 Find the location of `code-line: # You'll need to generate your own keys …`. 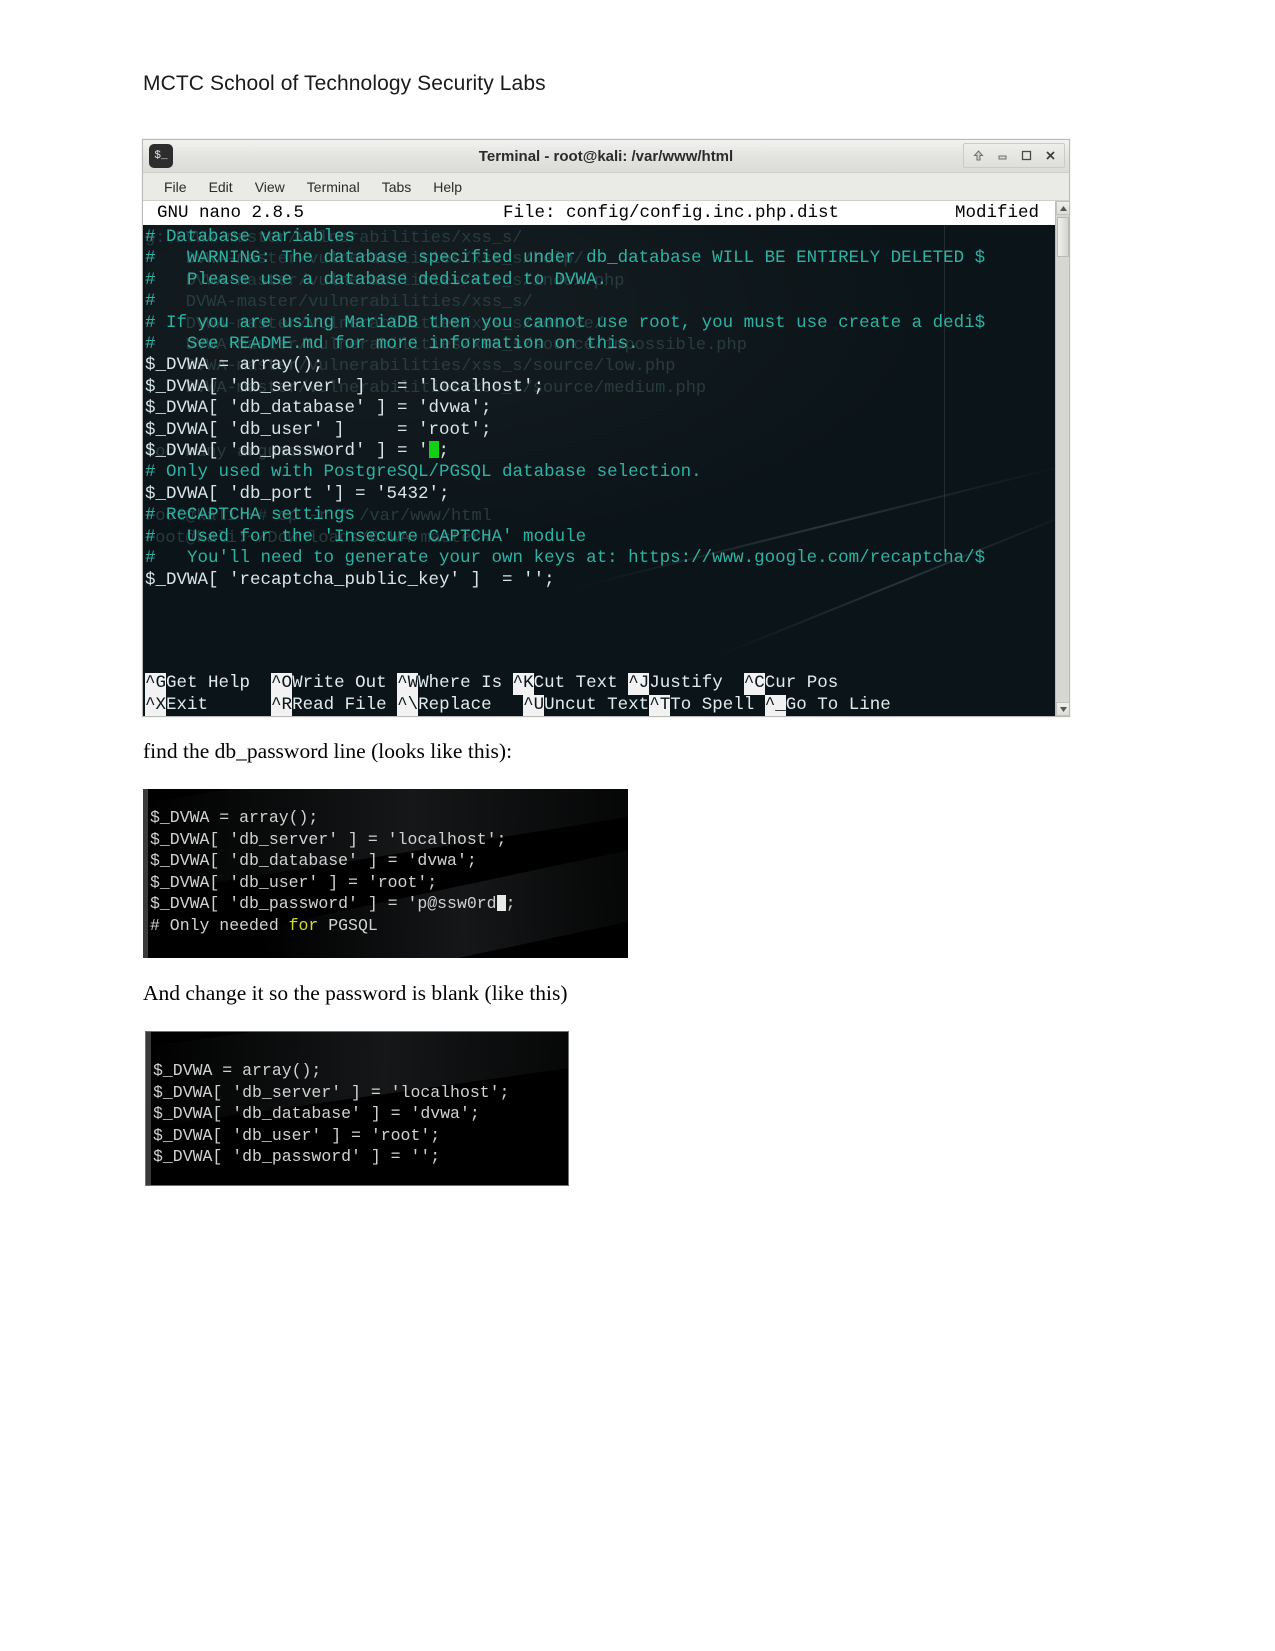

code-line: # You'll need to generate your own keys … is located at coordinates (565, 558).